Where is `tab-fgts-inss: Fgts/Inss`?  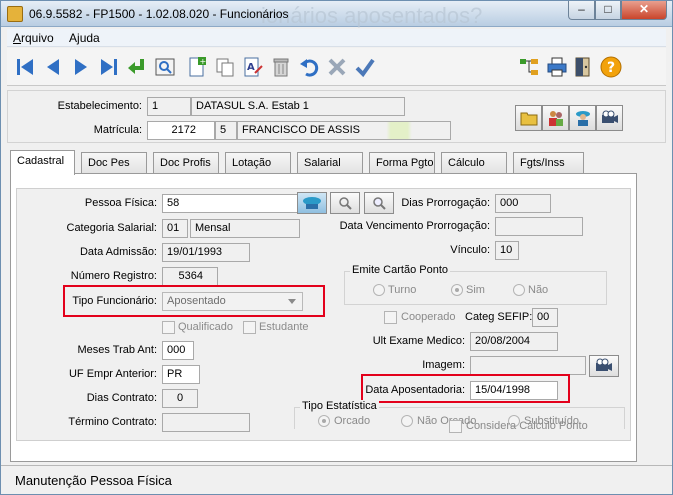 tab-fgts-inss: Fgts/Inss is located at coordinates (548, 163).